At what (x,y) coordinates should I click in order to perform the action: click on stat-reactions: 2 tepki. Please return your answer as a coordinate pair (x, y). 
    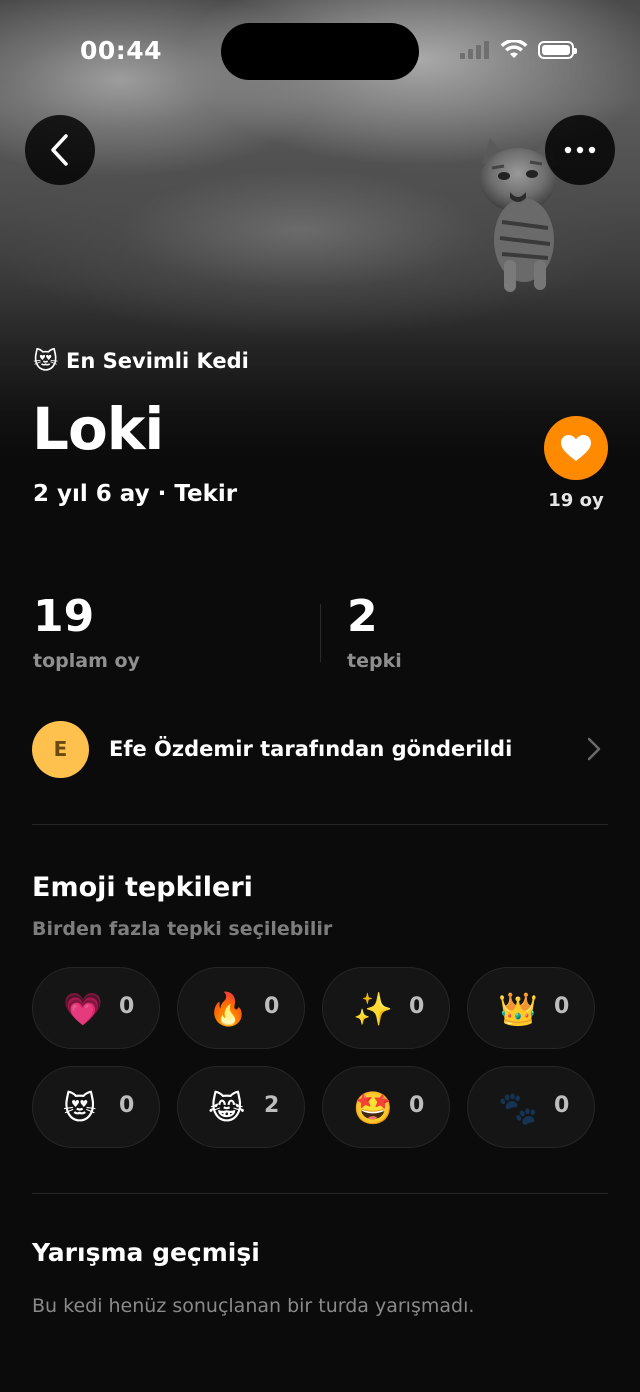
    Looking at the image, I should click on (374, 631).